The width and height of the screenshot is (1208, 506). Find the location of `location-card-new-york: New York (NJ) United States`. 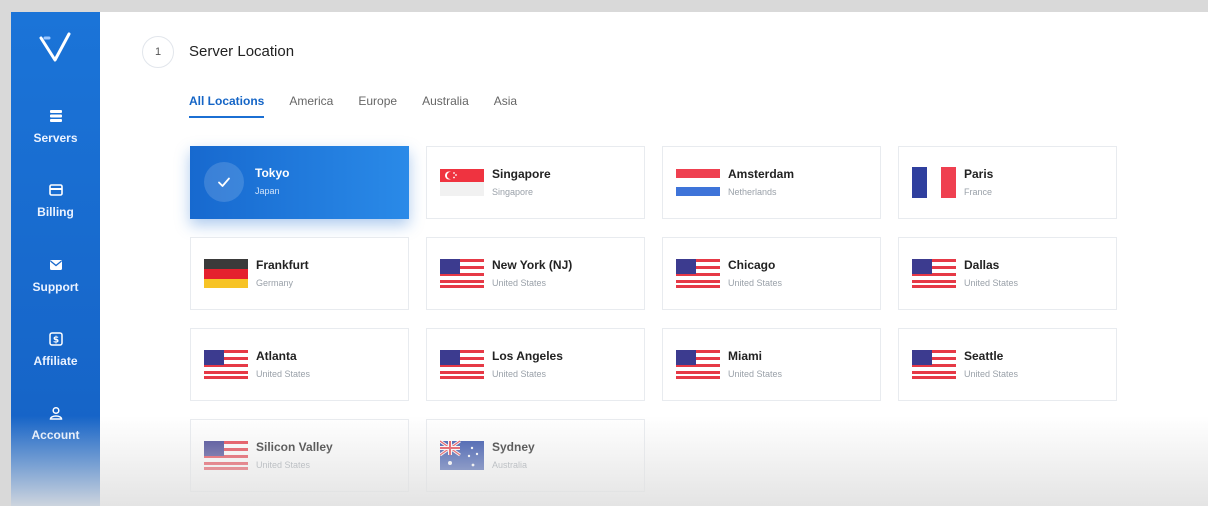

location-card-new-york: New York (NJ) United States is located at coordinates (535, 273).